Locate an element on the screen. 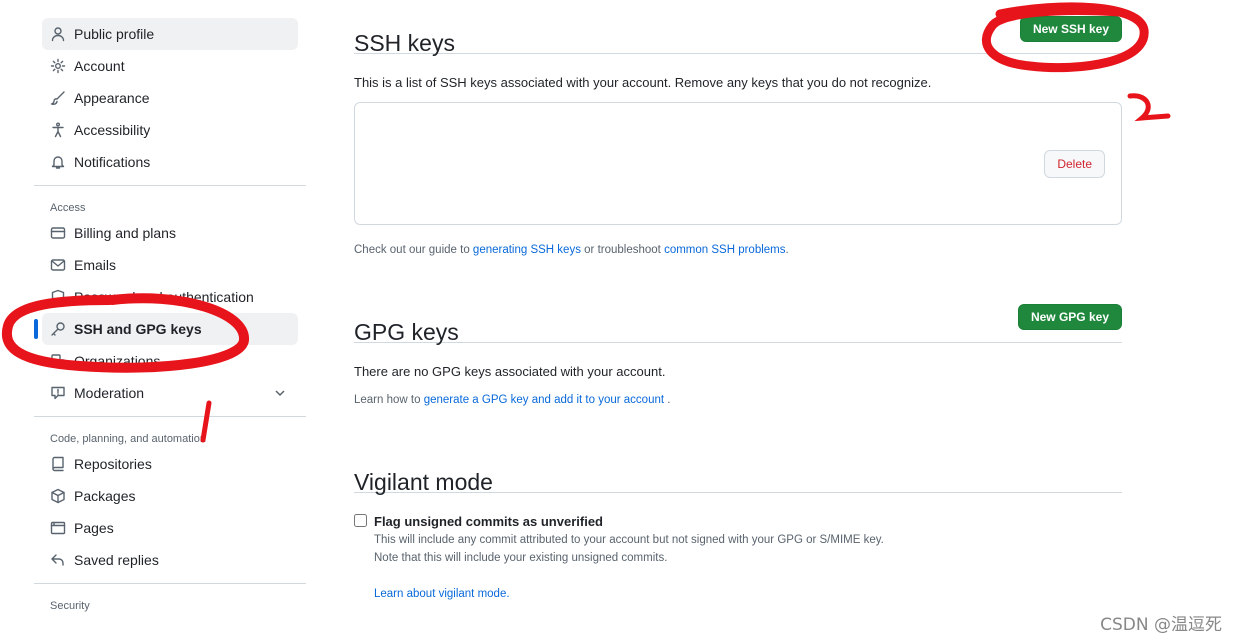  repo-icon is located at coordinates (58, 464).